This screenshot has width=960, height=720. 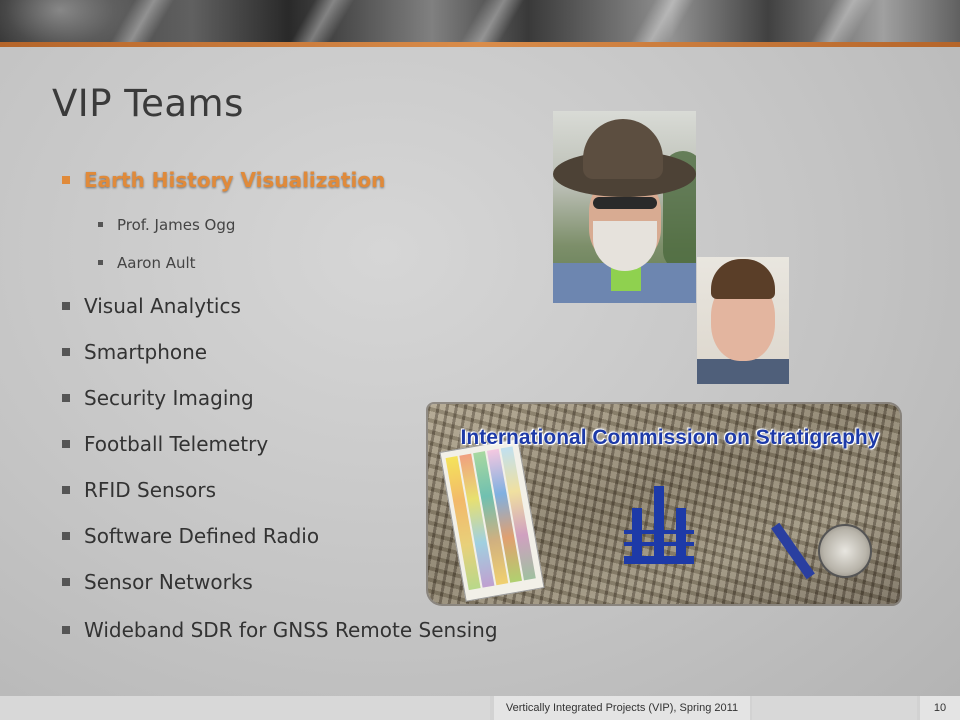 I want to click on ics-banner-title: International Commission on Stratigraphy, so click(x=670, y=437).